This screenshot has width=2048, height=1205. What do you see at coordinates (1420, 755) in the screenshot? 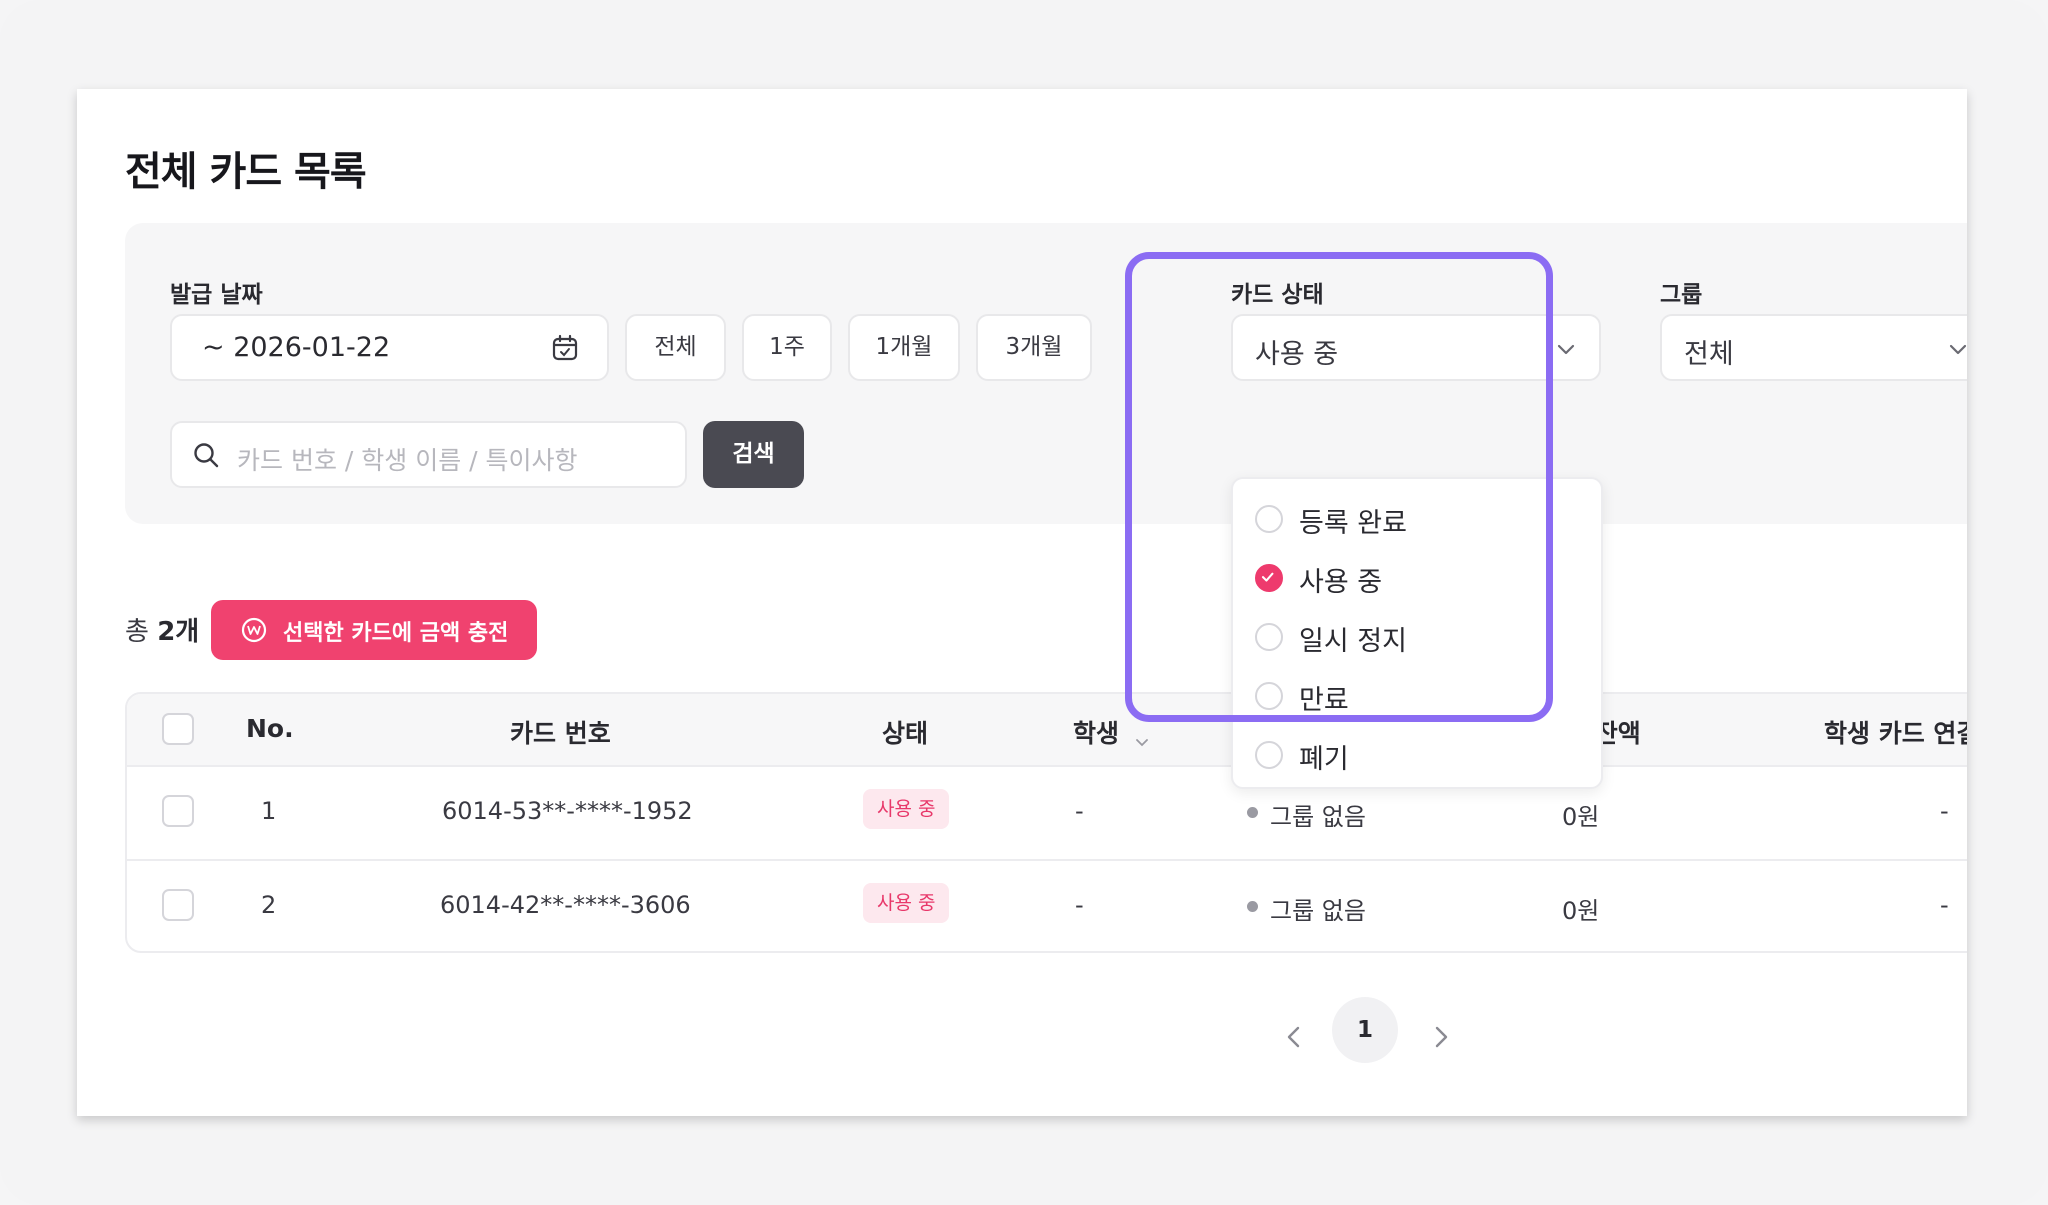
I see `status-option-discarded: 폐기` at bounding box center [1420, 755].